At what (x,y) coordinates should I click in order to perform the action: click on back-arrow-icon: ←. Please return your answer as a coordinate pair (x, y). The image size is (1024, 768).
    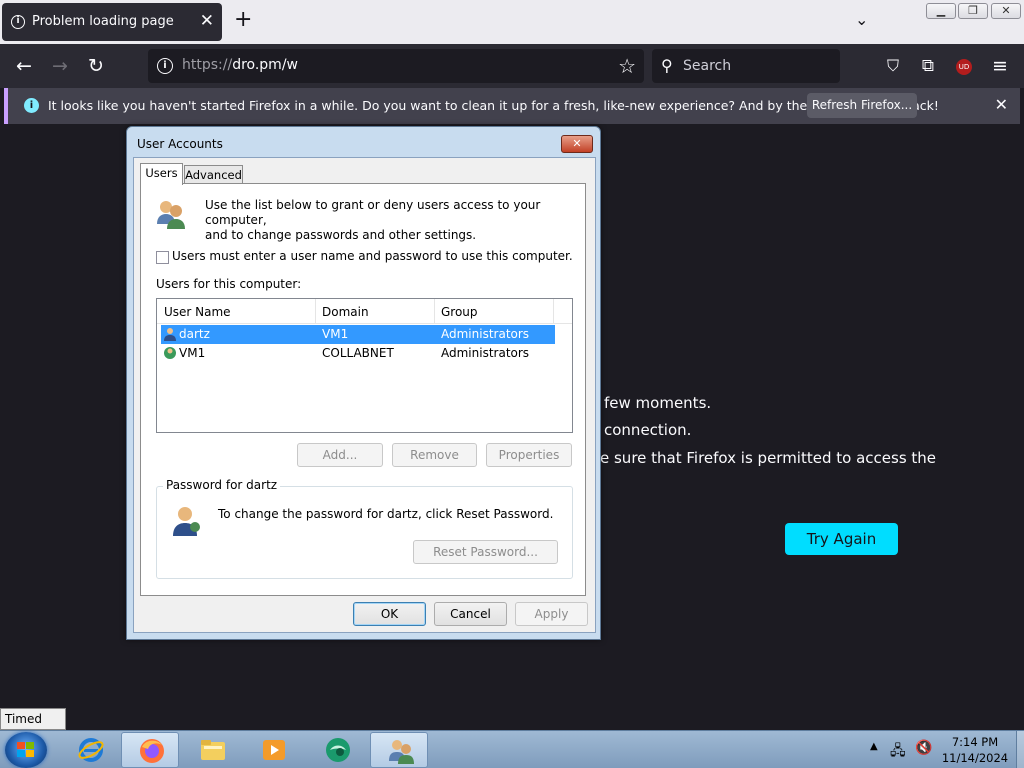
    Looking at the image, I should click on (24, 66).